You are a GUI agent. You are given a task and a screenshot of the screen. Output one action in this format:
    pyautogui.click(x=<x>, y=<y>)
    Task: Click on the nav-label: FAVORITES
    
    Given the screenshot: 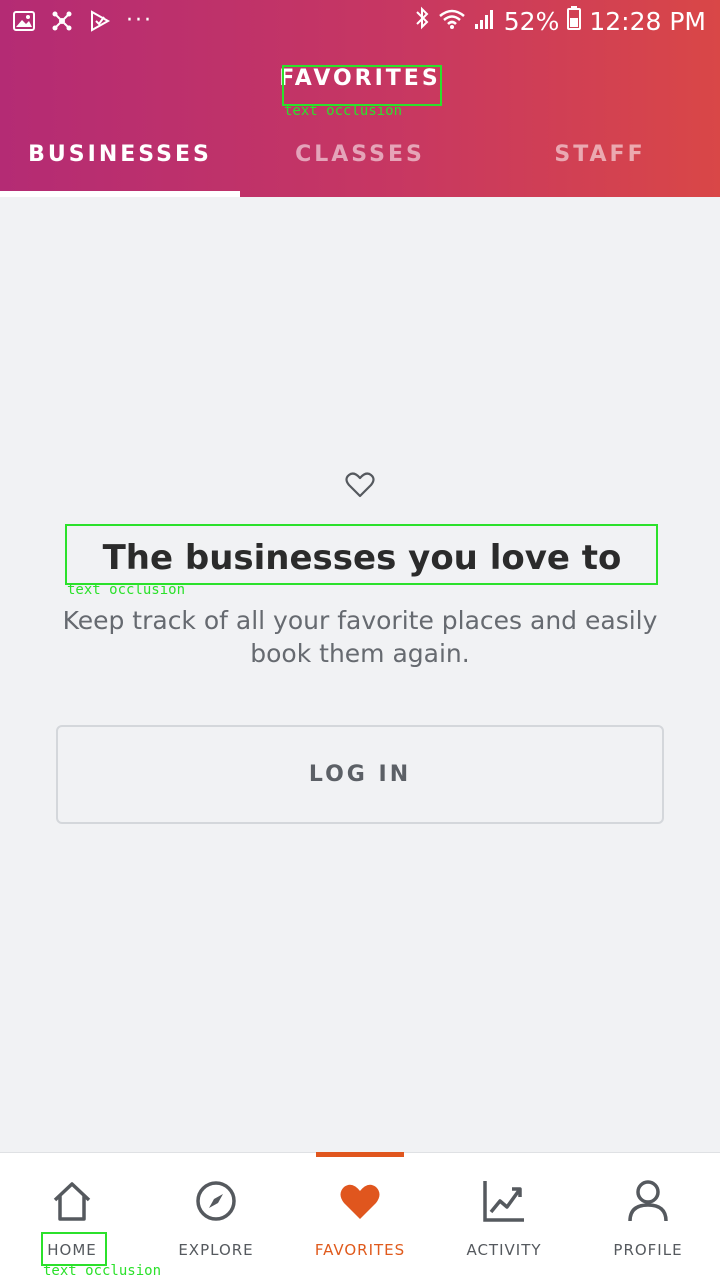 What is the action you would take?
    pyautogui.click(x=360, y=1250)
    